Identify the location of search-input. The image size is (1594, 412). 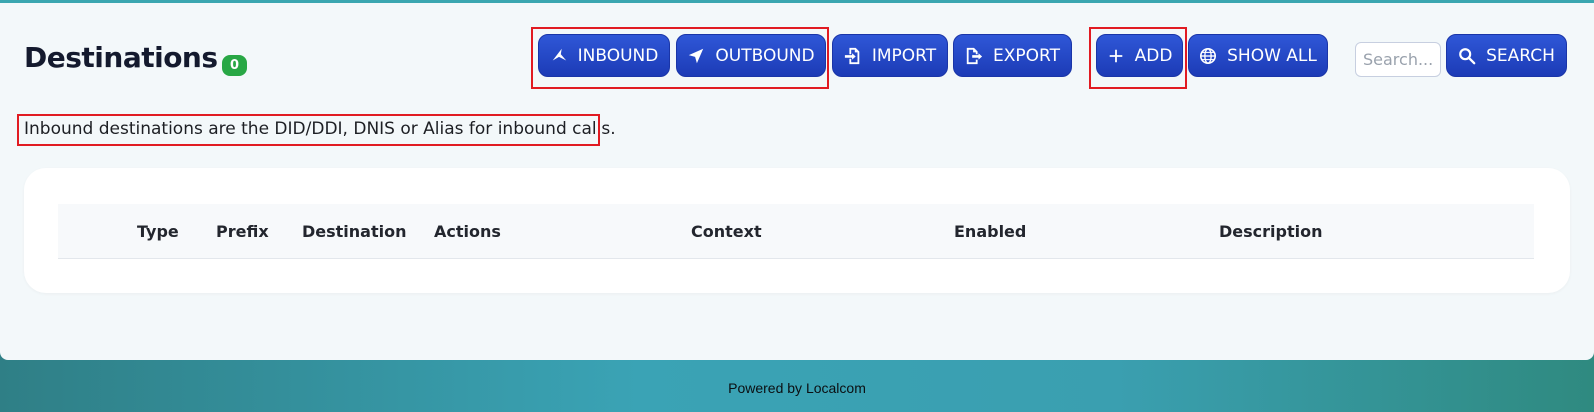
(1398, 59).